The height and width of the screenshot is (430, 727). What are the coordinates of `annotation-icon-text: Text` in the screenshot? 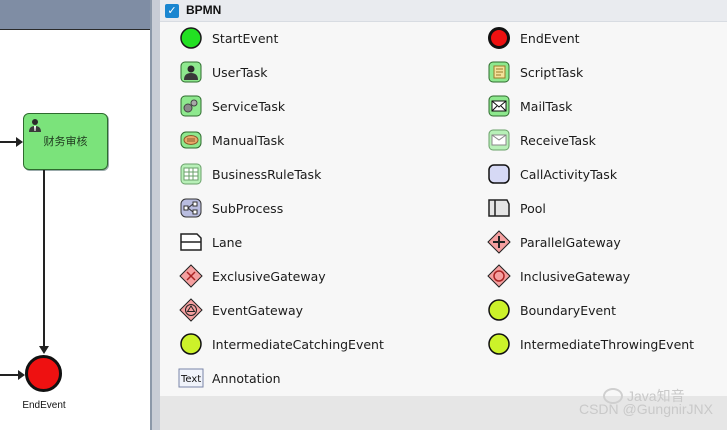 It's located at (190, 379).